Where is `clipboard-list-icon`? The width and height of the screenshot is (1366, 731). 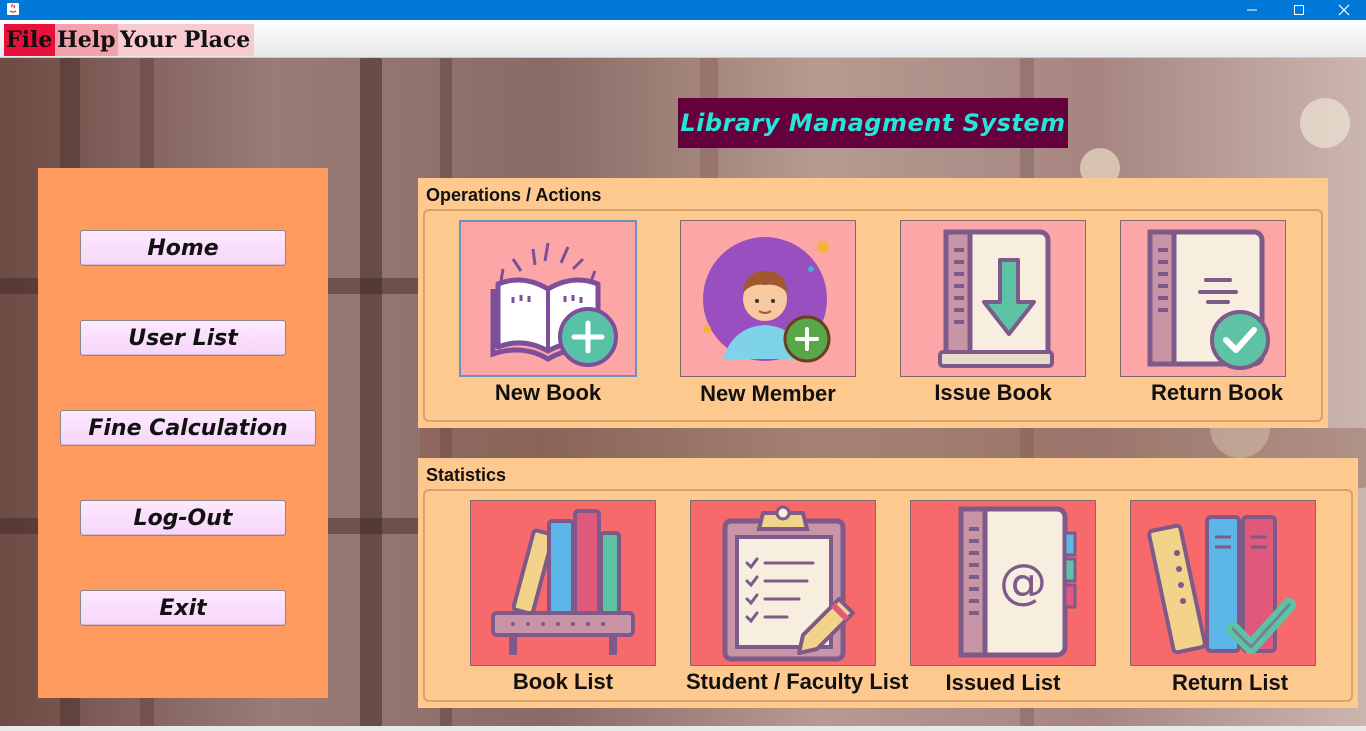 clipboard-list-icon is located at coordinates (788, 583).